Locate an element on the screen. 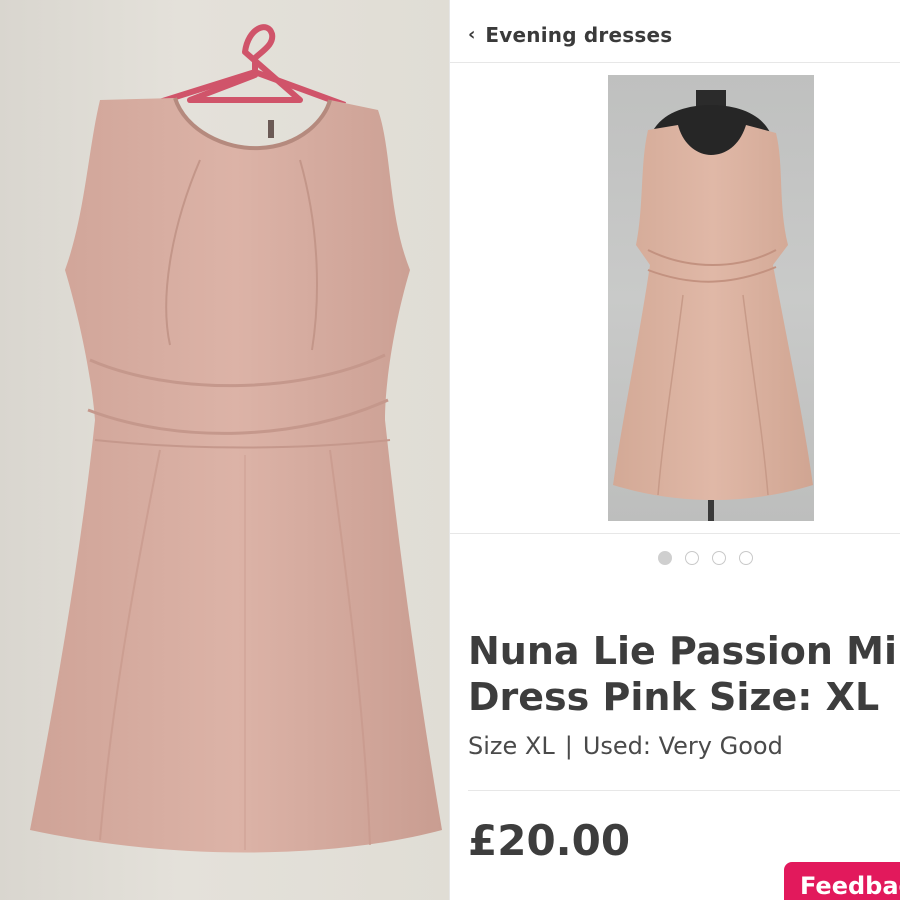  dress-on-mannequin-image is located at coordinates (713, 305).